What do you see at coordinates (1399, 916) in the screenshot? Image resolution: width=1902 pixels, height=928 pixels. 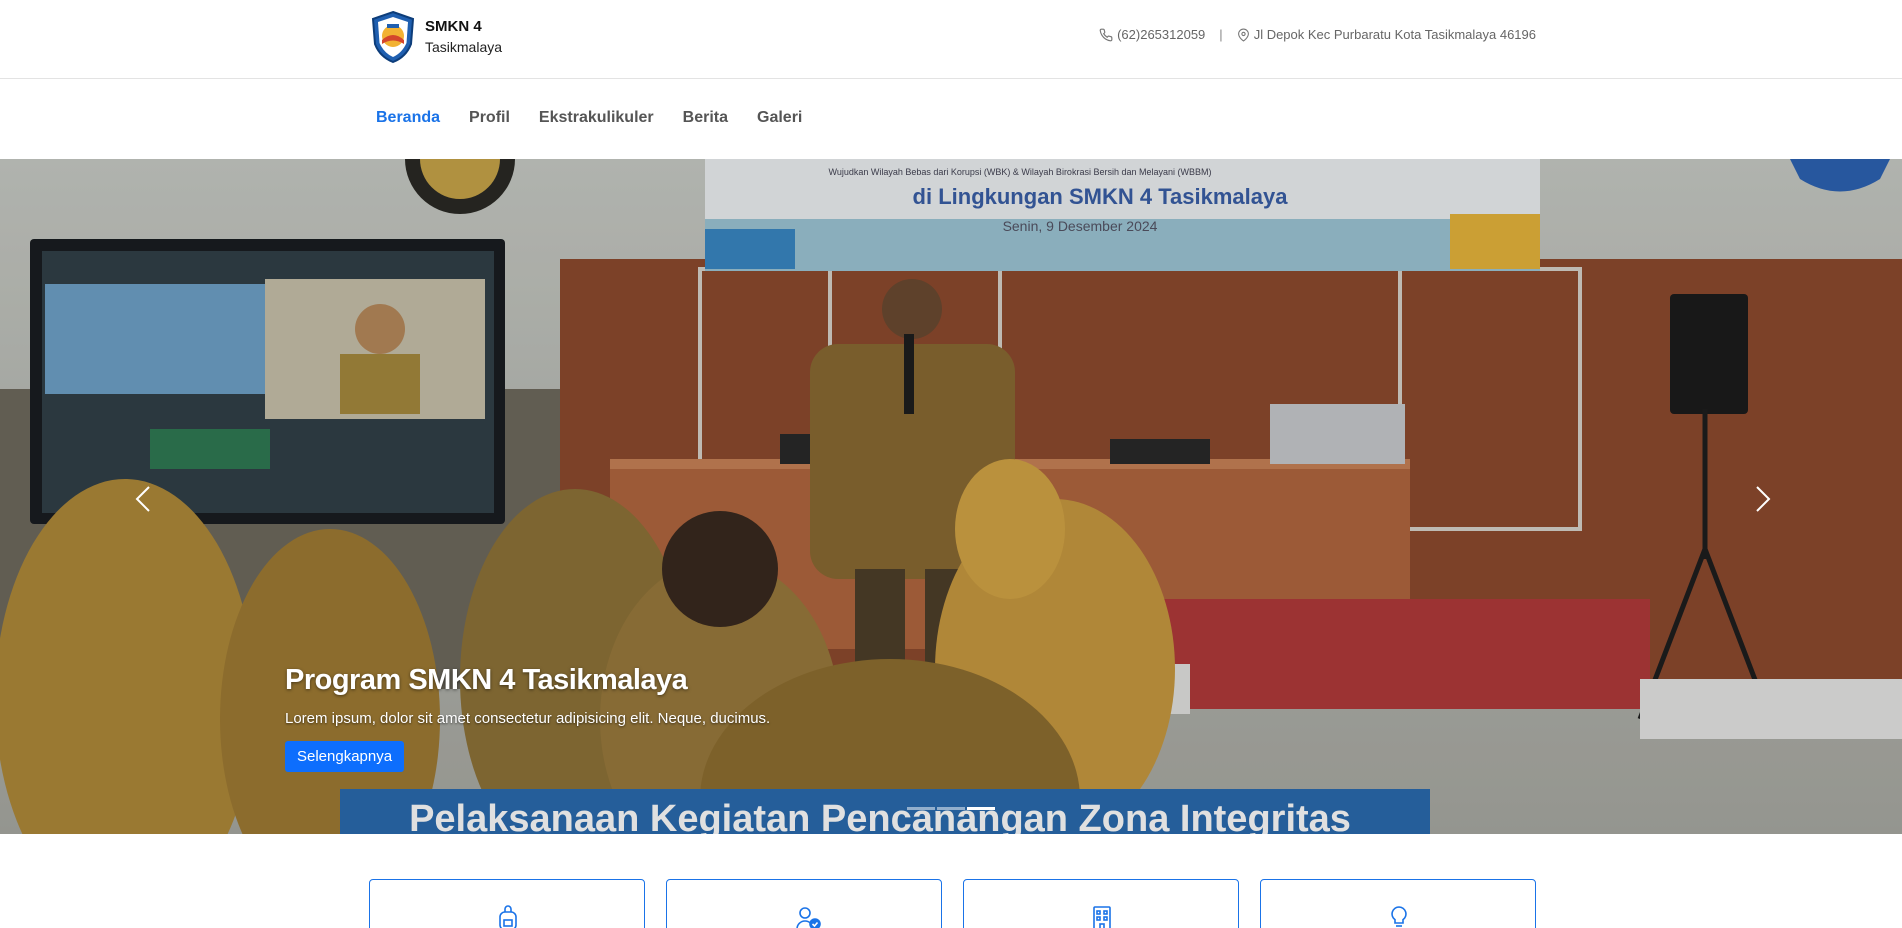 I see `lightbulb-icon` at bounding box center [1399, 916].